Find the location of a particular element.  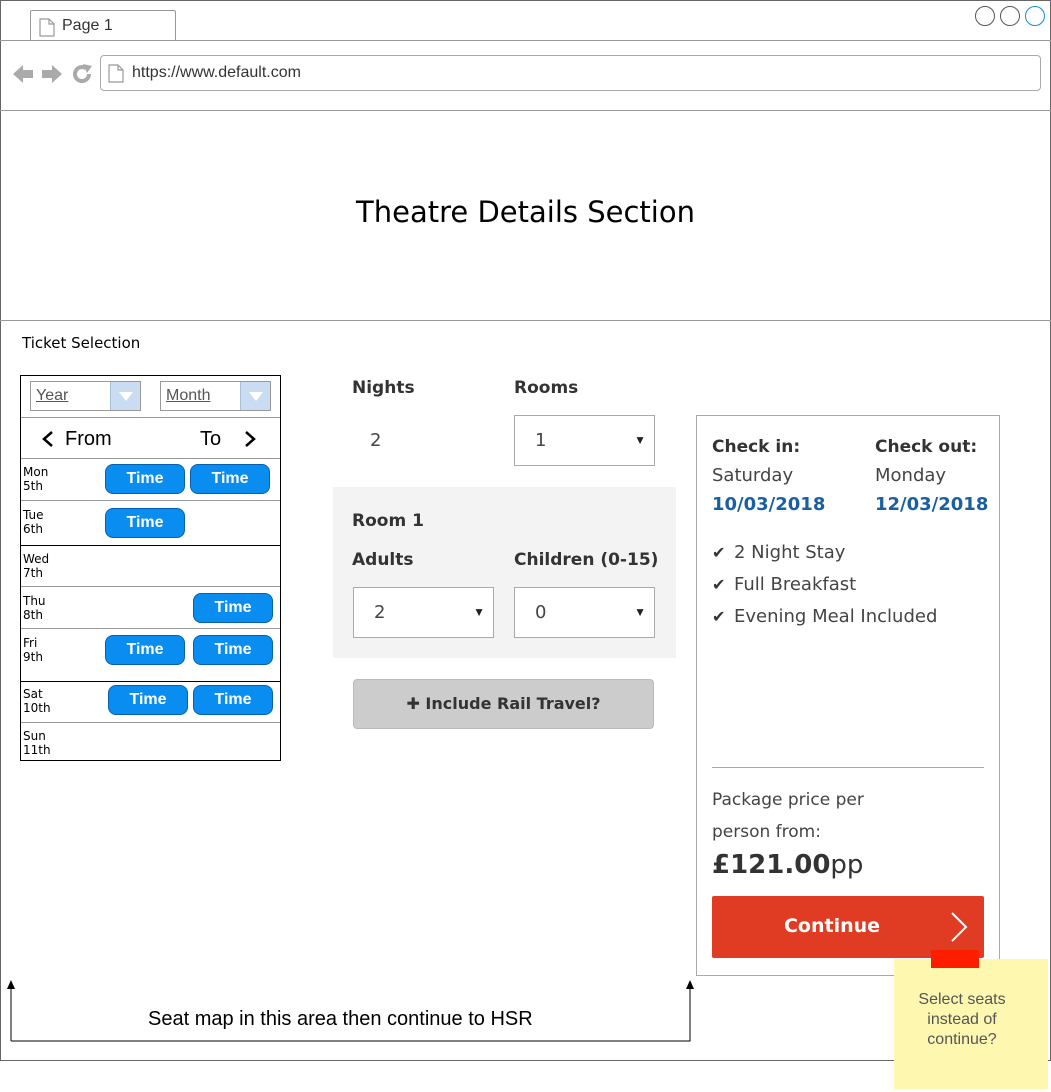

from-label: From is located at coordinates (88, 439).